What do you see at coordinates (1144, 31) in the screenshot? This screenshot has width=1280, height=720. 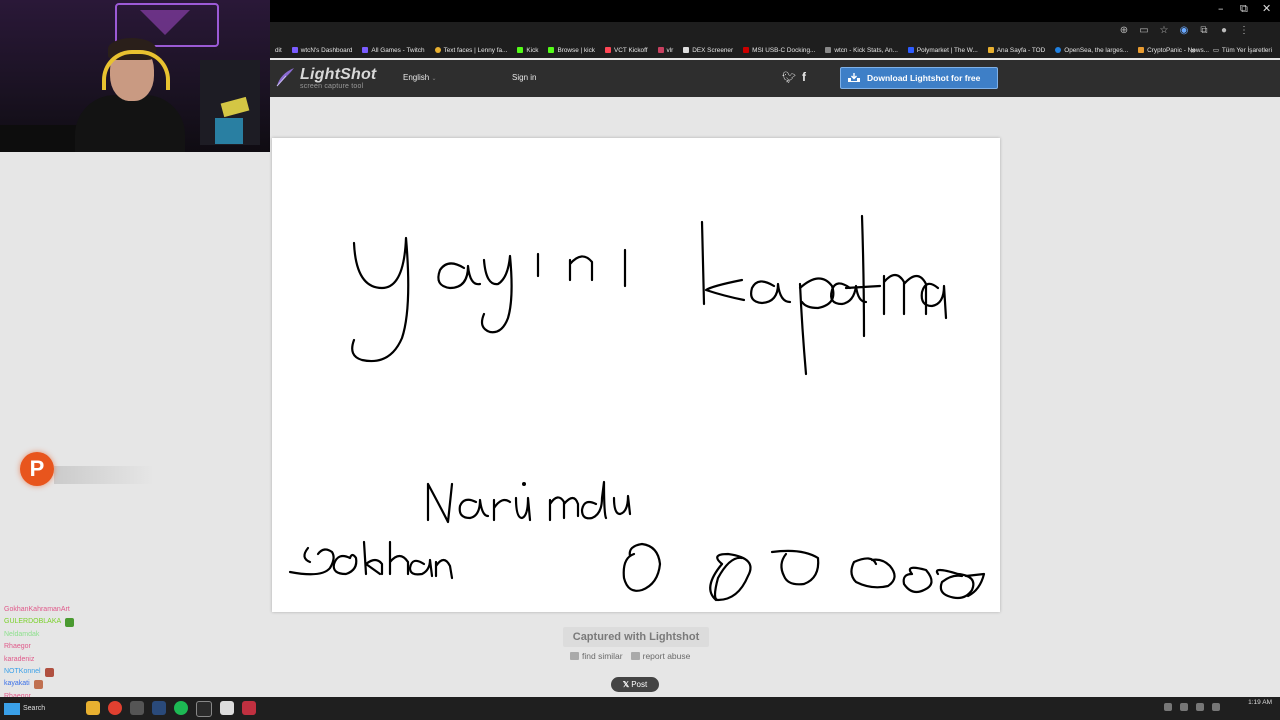 I see `install-icon: ▭` at bounding box center [1144, 31].